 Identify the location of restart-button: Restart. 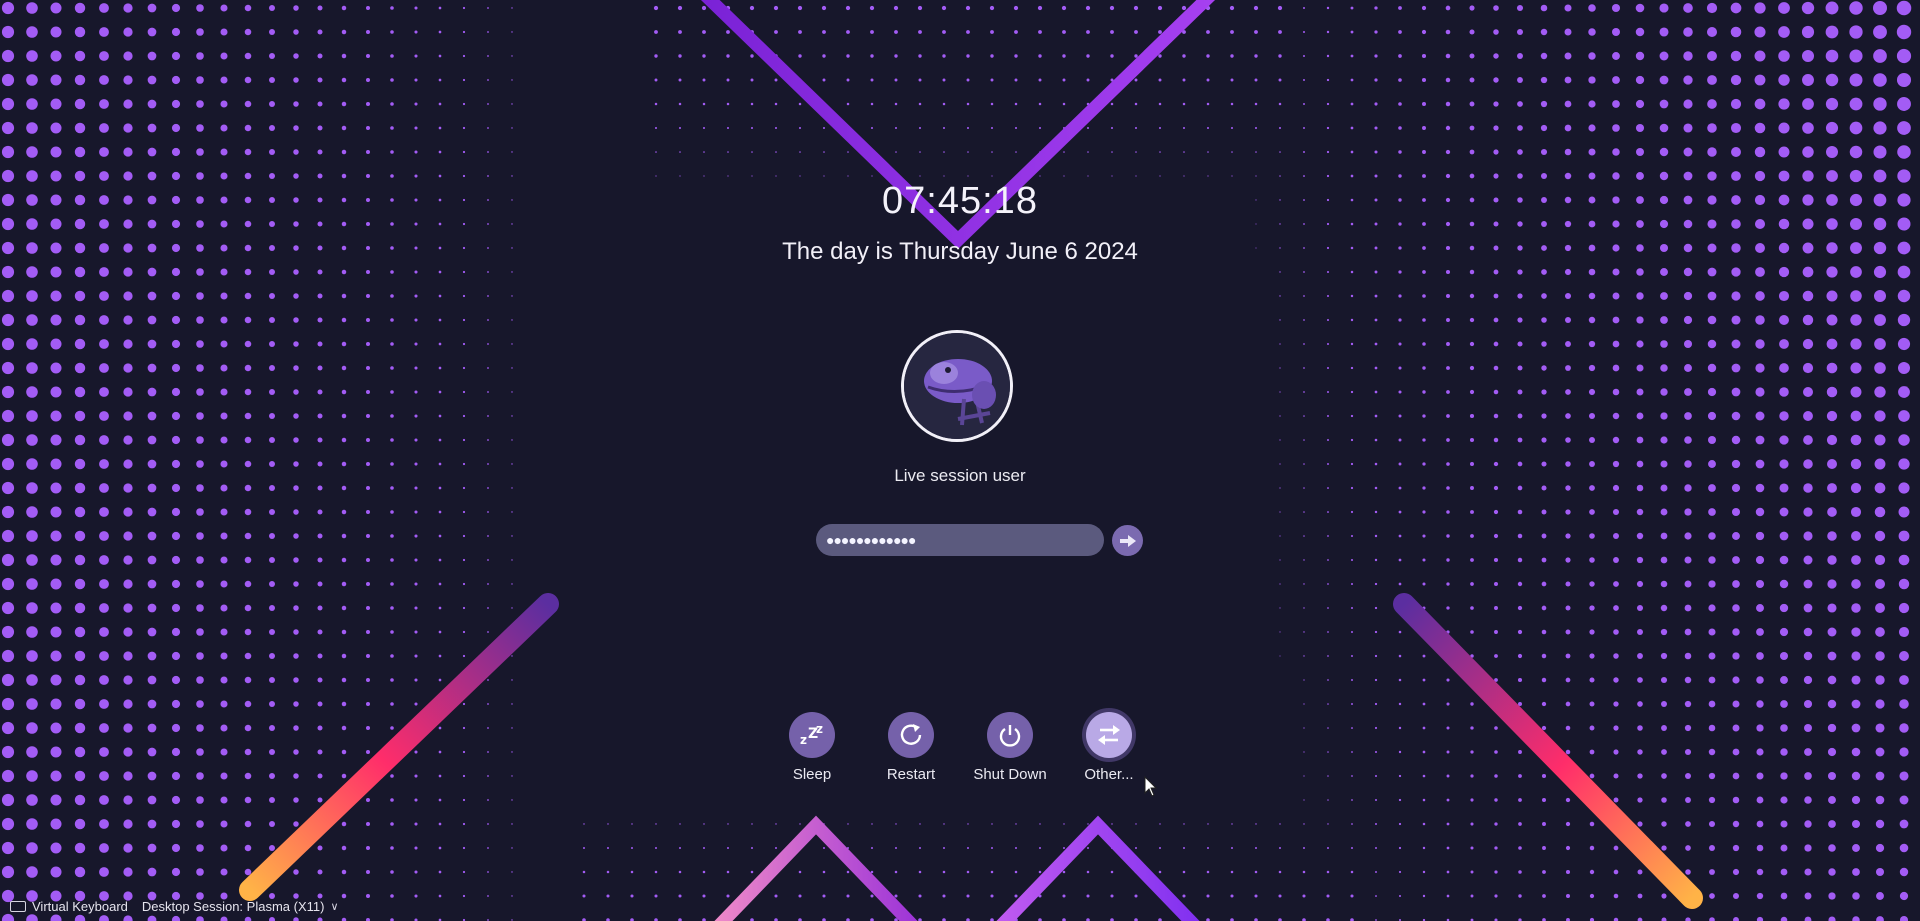
(911, 747).